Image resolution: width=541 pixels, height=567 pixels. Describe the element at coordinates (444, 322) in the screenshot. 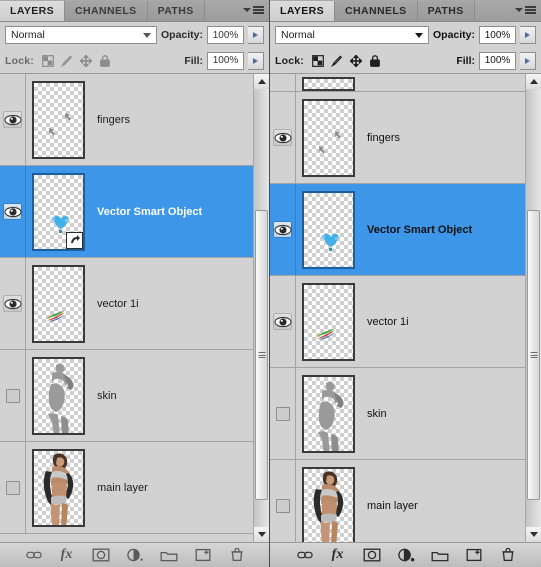

I see `layer-name: vector 1i` at that location.